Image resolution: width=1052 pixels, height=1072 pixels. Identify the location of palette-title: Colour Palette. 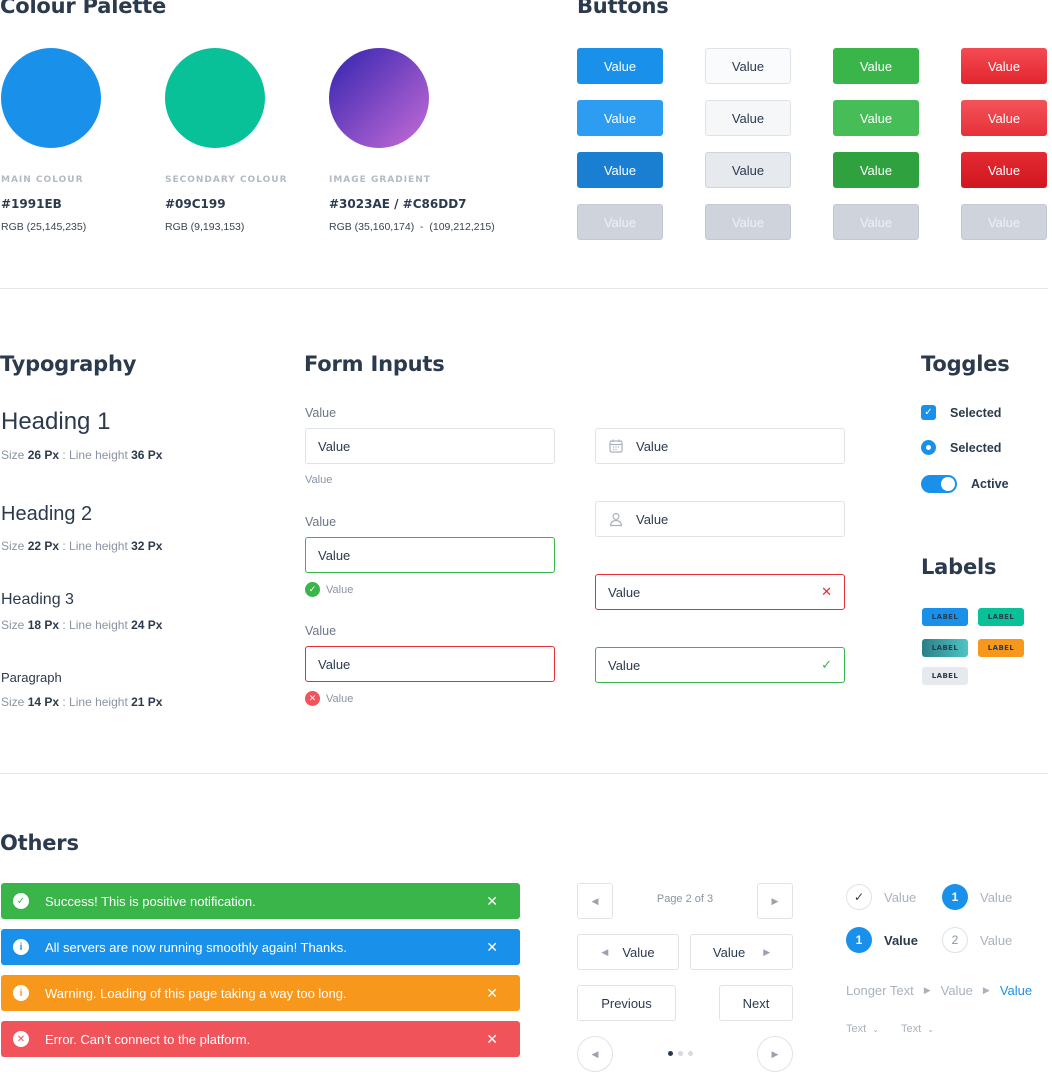
(83, 9).